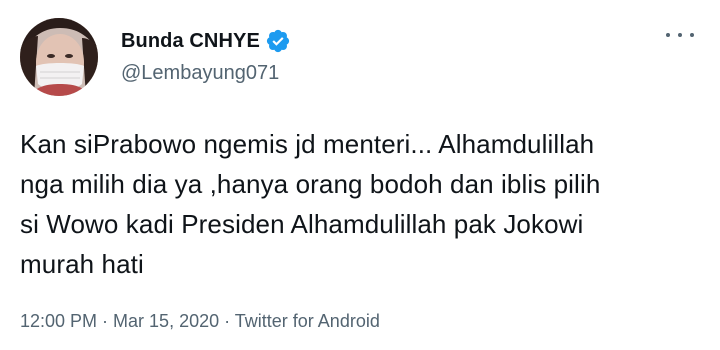 Image resolution: width=720 pixels, height=350 pixels. I want to click on user-handle: @Lembayung071, so click(206, 73).